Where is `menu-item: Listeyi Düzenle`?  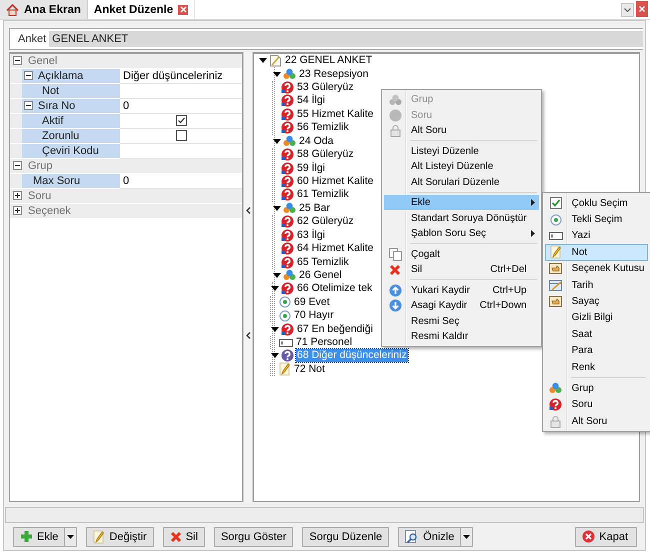
menu-item: Listeyi Düzenle is located at coordinates (461, 151).